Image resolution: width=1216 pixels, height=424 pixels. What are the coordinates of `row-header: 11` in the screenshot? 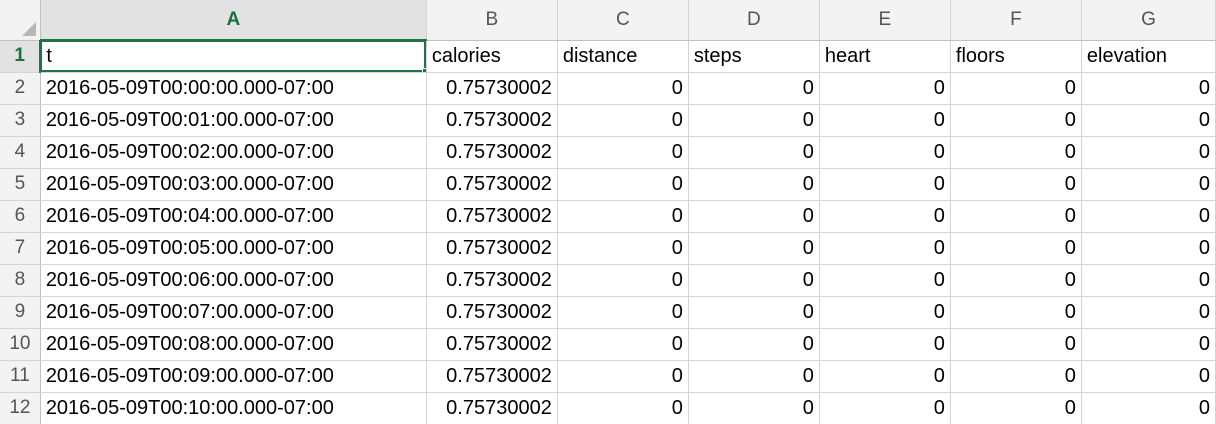 It's located at (20, 376).